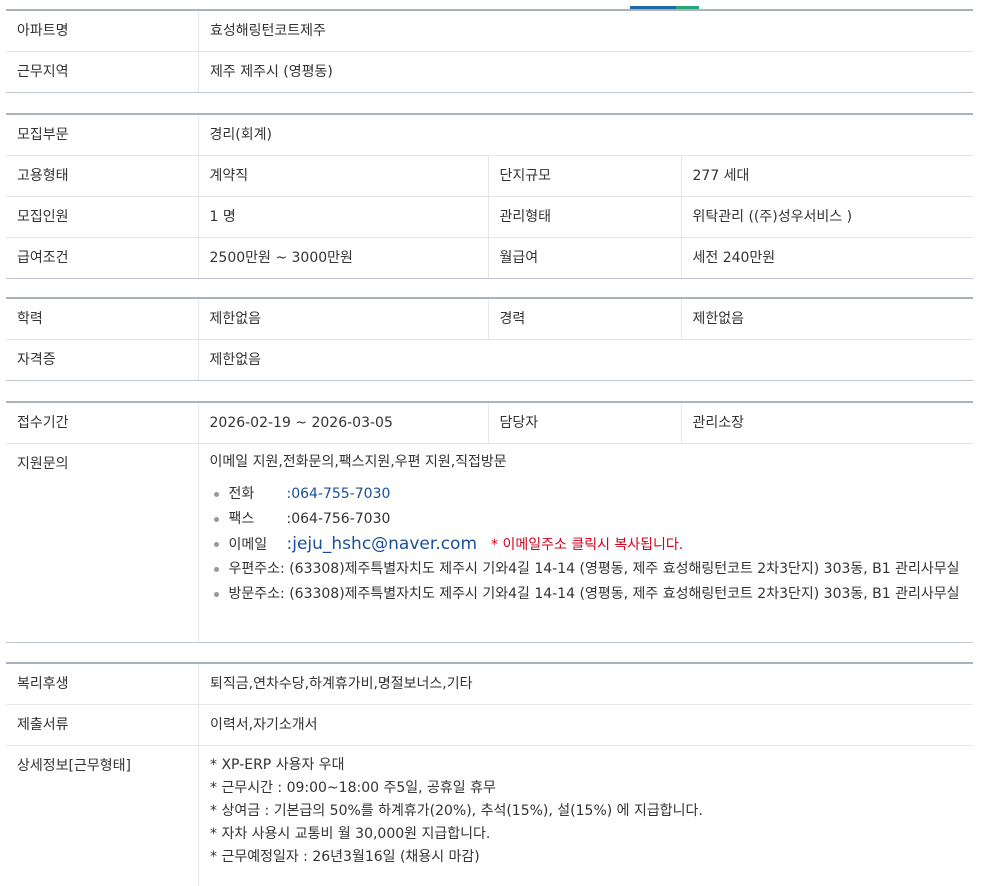 This screenshot has width=987, height=886. What do you see at coordinates (584, 258) in the screenshot?
I see `label-monthly: 월급여` at bounding box center [584, 258].